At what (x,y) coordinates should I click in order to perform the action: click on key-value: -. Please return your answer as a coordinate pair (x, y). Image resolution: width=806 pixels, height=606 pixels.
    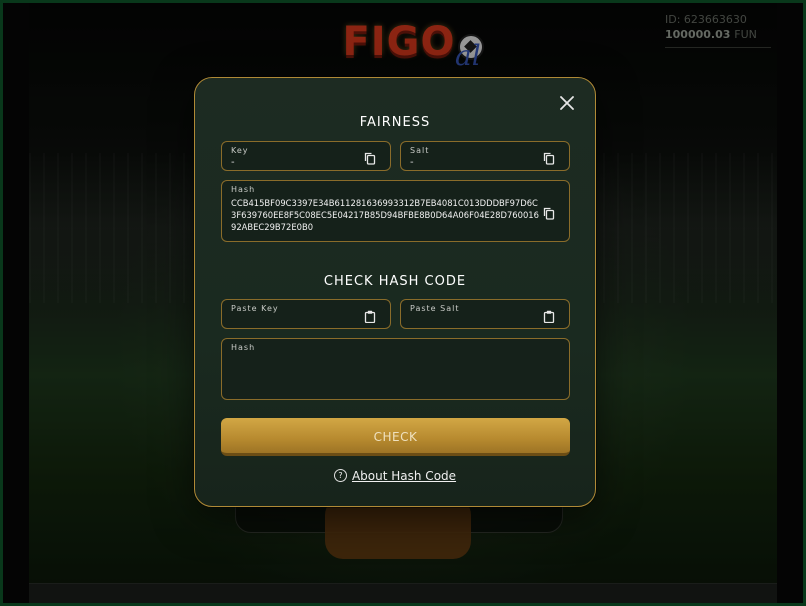
    Looking at the image, I should click on (233, 162).